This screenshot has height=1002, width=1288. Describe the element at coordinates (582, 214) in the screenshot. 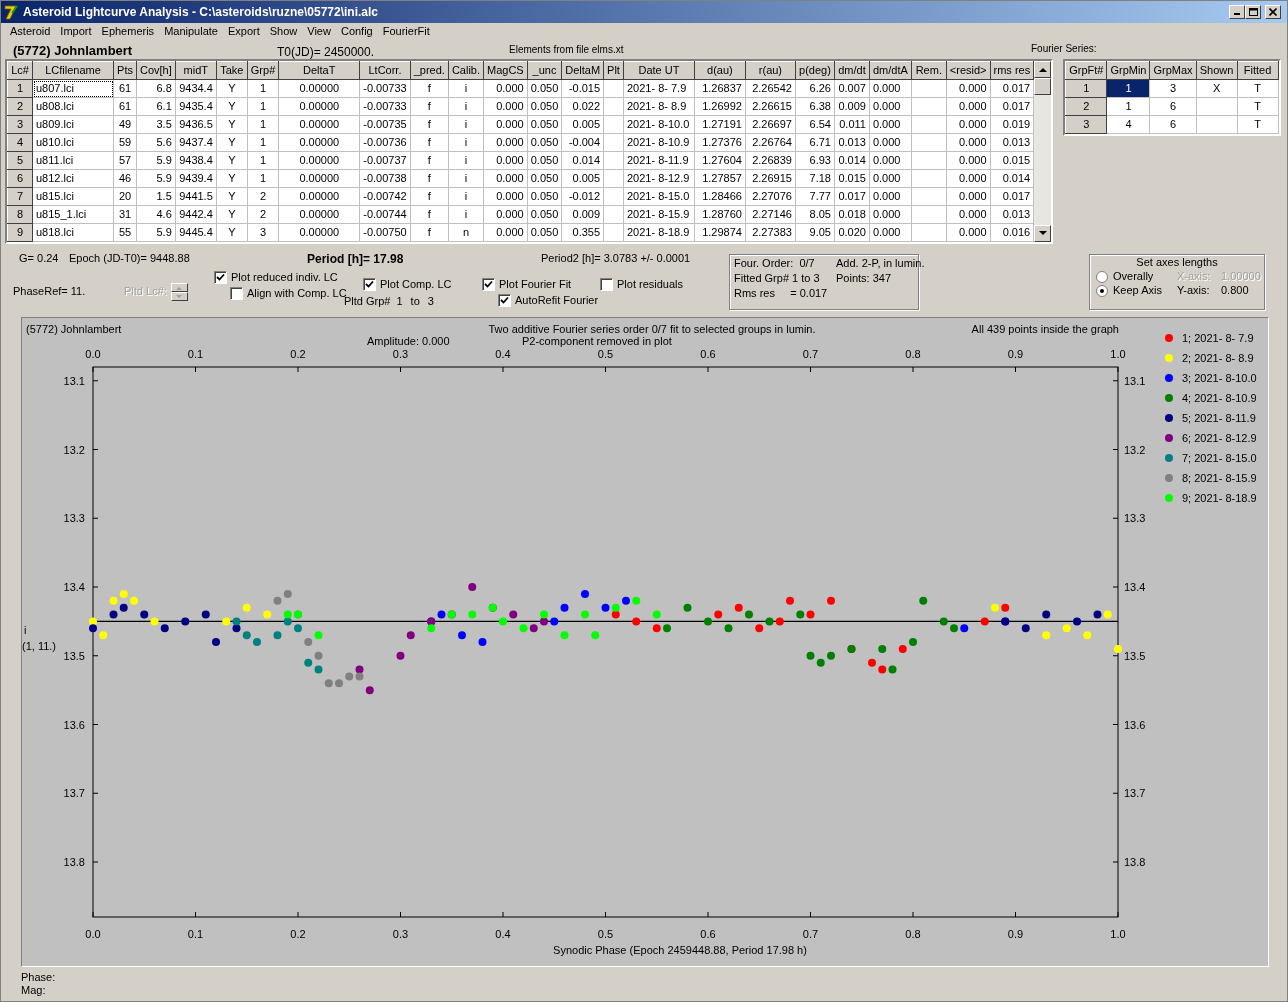

I see `table-cell: 0.009` at that location.